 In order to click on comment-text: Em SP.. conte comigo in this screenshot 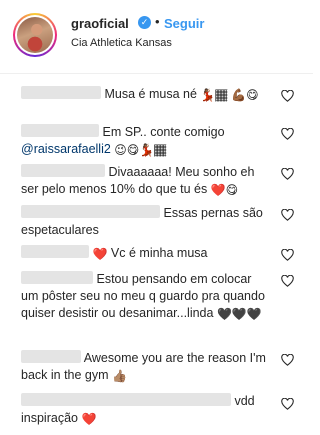, I will do `click(163, 132)`.